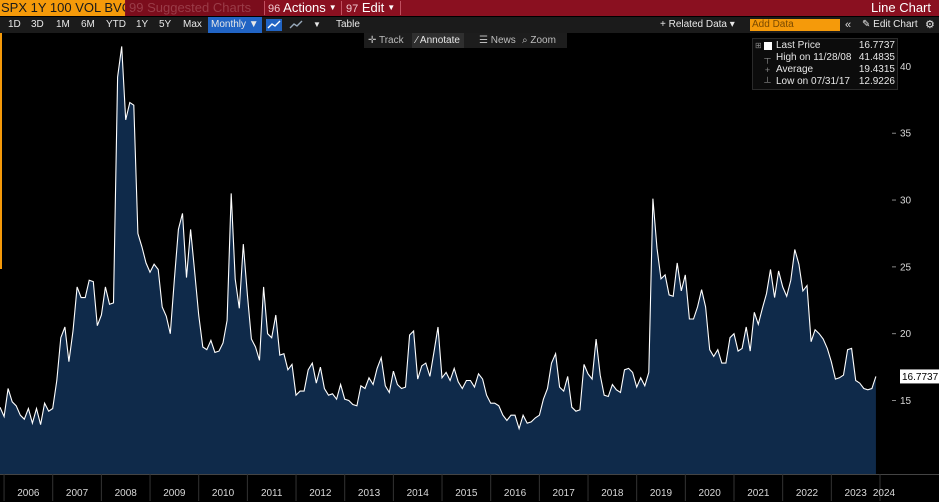 The width and height of the screenshot is (939, 502). I want to click on y-tick-label: 15, so click(906, 401).